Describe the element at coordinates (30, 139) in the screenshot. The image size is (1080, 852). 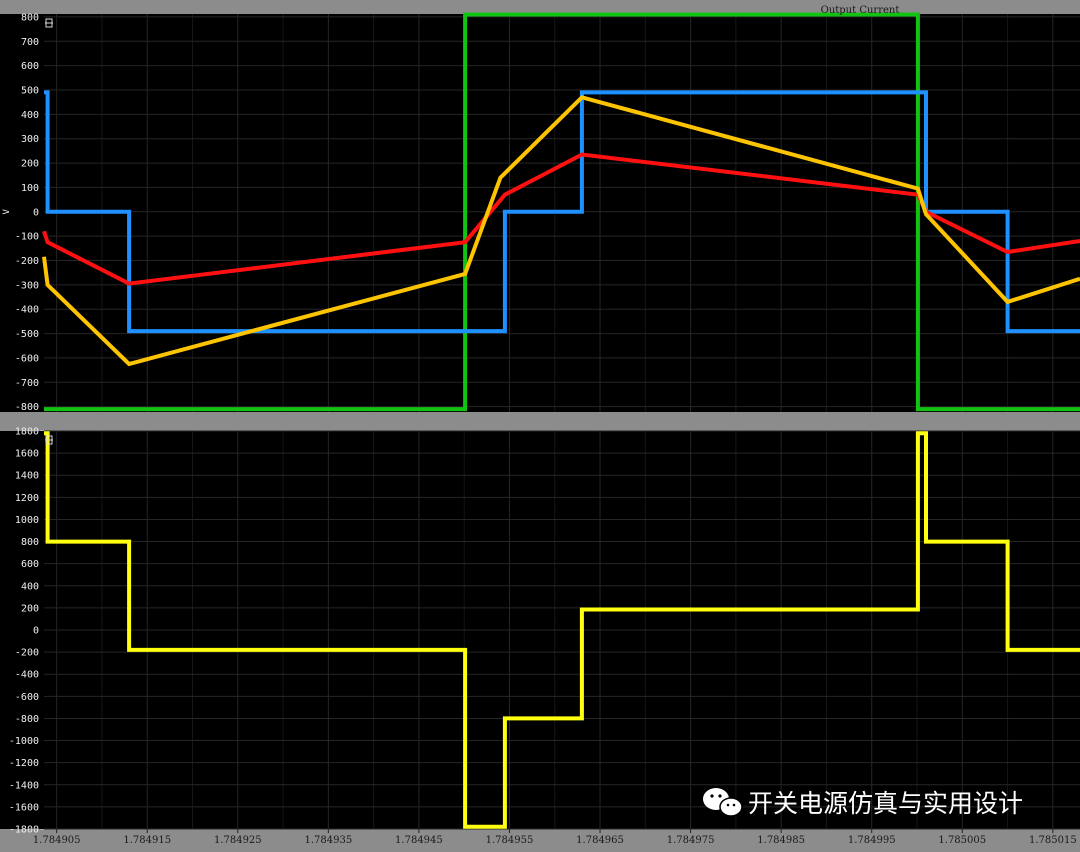
I see `y-tick-label: 300` at that location.